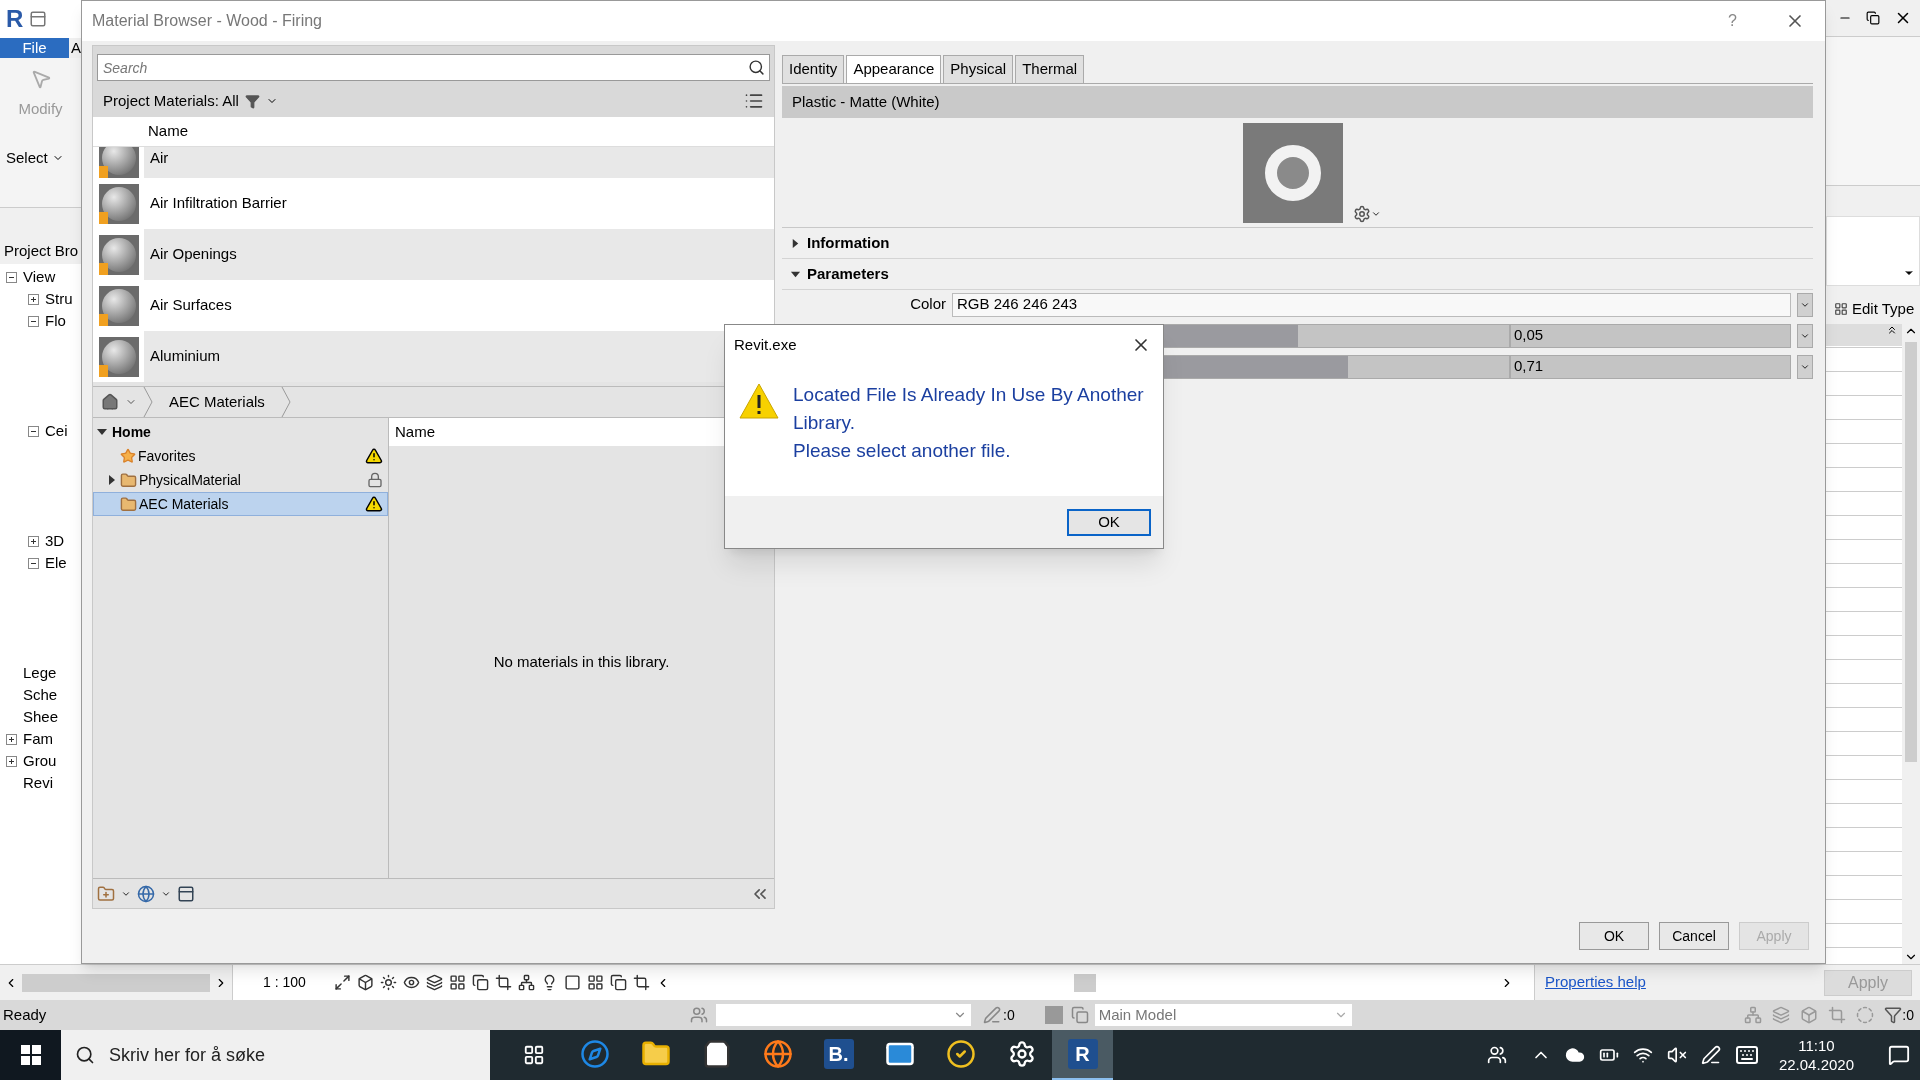 This screenshot has height=1080, width=1920. Describe the element at coordinates (1650, 335) in the screenshot. I see `value-field: 0,05` at that location.